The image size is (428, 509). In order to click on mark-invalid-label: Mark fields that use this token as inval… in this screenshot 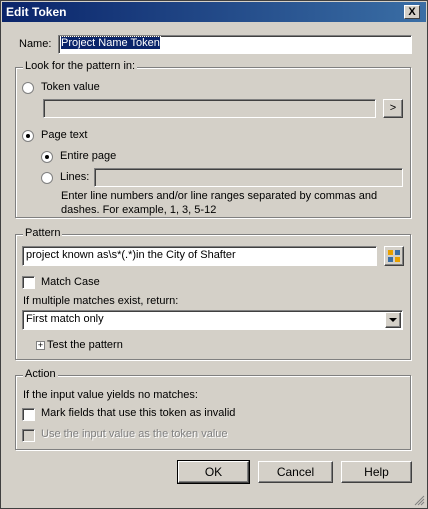, I will do `click(138, 413)`.